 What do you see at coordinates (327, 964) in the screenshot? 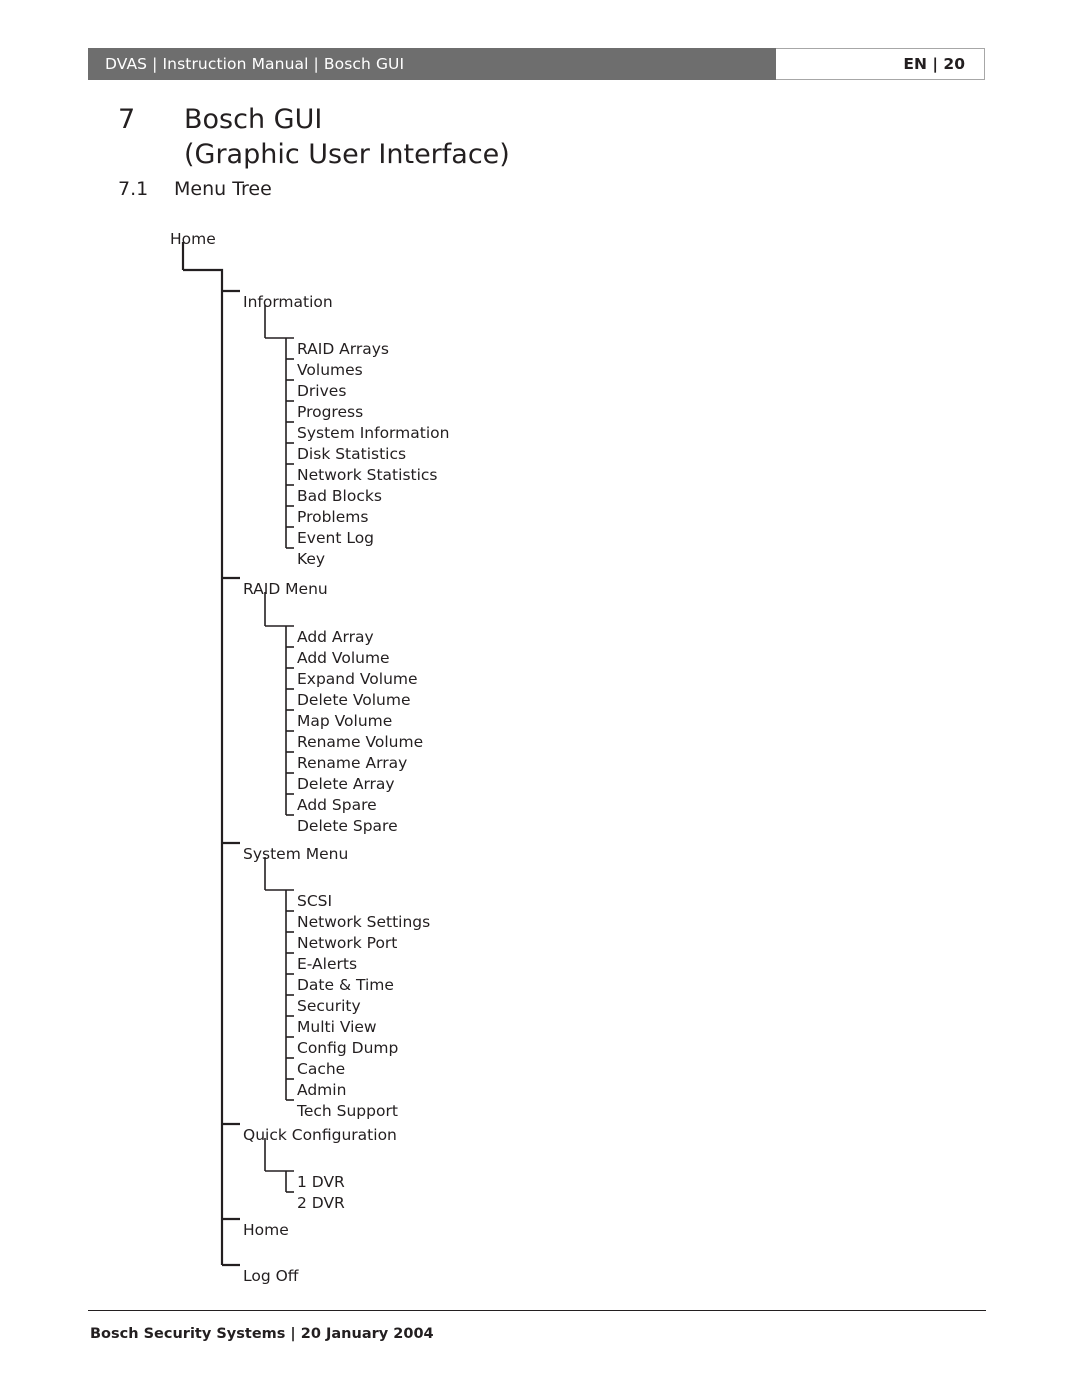
I see `tree-node: E-Alerts` at bounding box center [327, 964].